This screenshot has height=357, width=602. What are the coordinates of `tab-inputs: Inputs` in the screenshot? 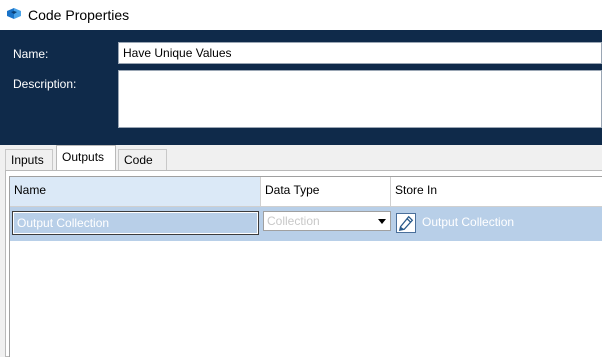 It's located at (29, 159).